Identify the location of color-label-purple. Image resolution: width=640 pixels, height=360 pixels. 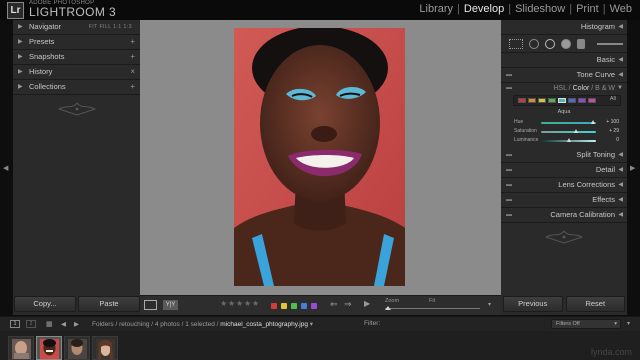
(314, 306).